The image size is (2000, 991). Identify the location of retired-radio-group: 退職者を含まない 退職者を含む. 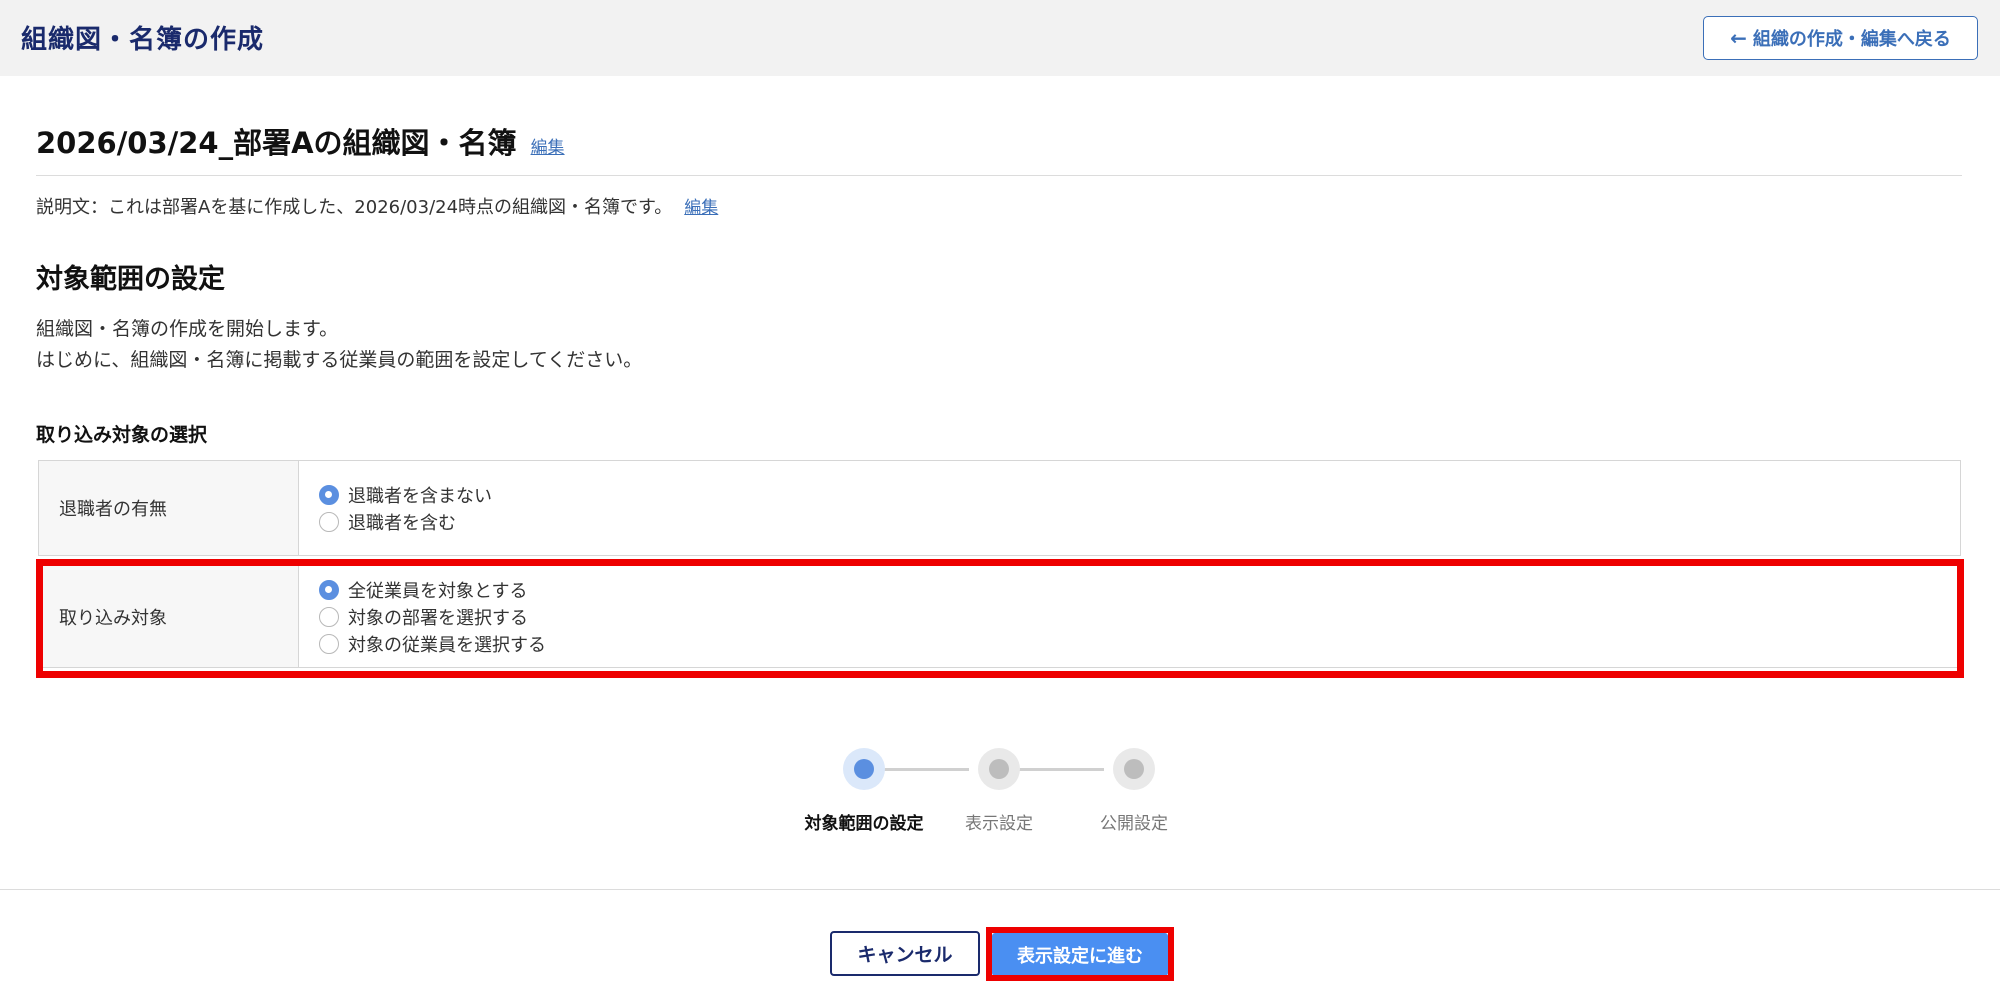
(395, 508).